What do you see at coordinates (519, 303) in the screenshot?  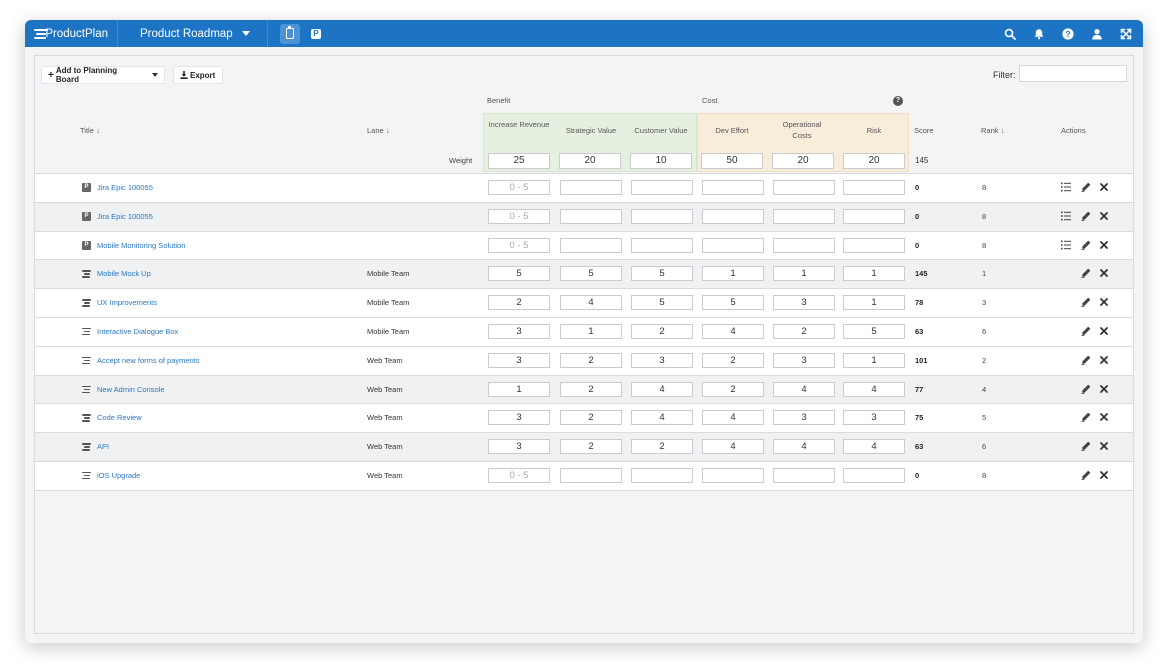 I see `score-input-increase-revenue: 2` at bounding box center [519, 303].